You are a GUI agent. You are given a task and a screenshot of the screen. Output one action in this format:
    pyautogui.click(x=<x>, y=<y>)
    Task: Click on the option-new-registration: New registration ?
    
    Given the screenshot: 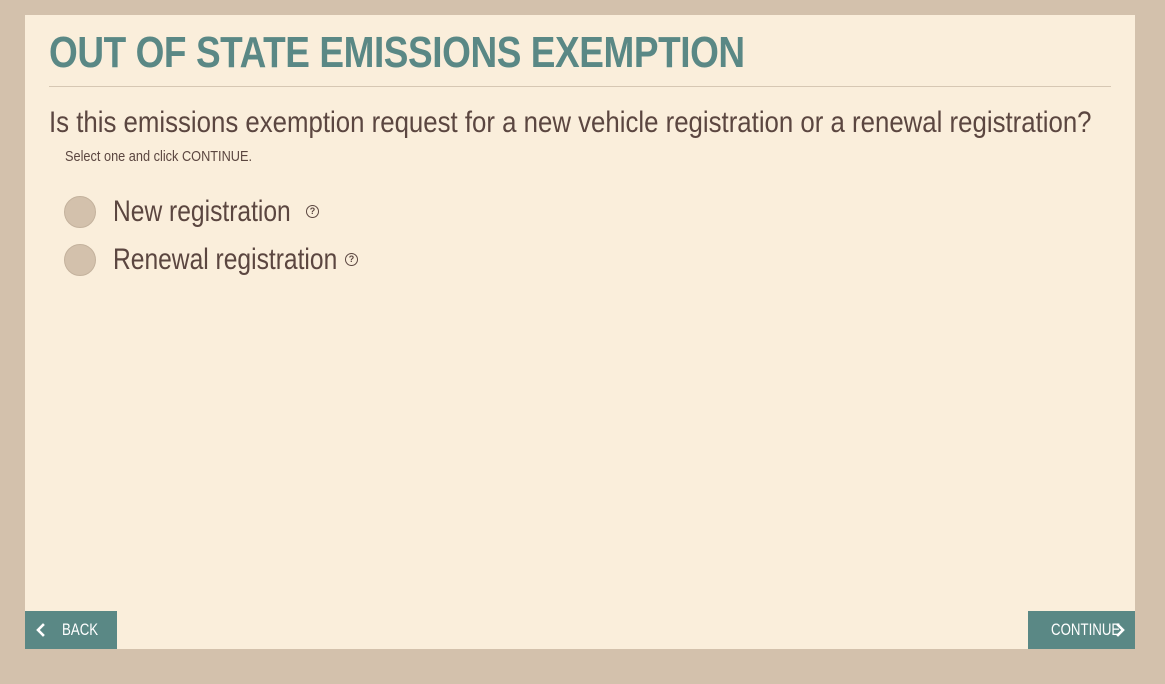 What is the action you would take?
    pyautogui.click(x=197, y=212)
    